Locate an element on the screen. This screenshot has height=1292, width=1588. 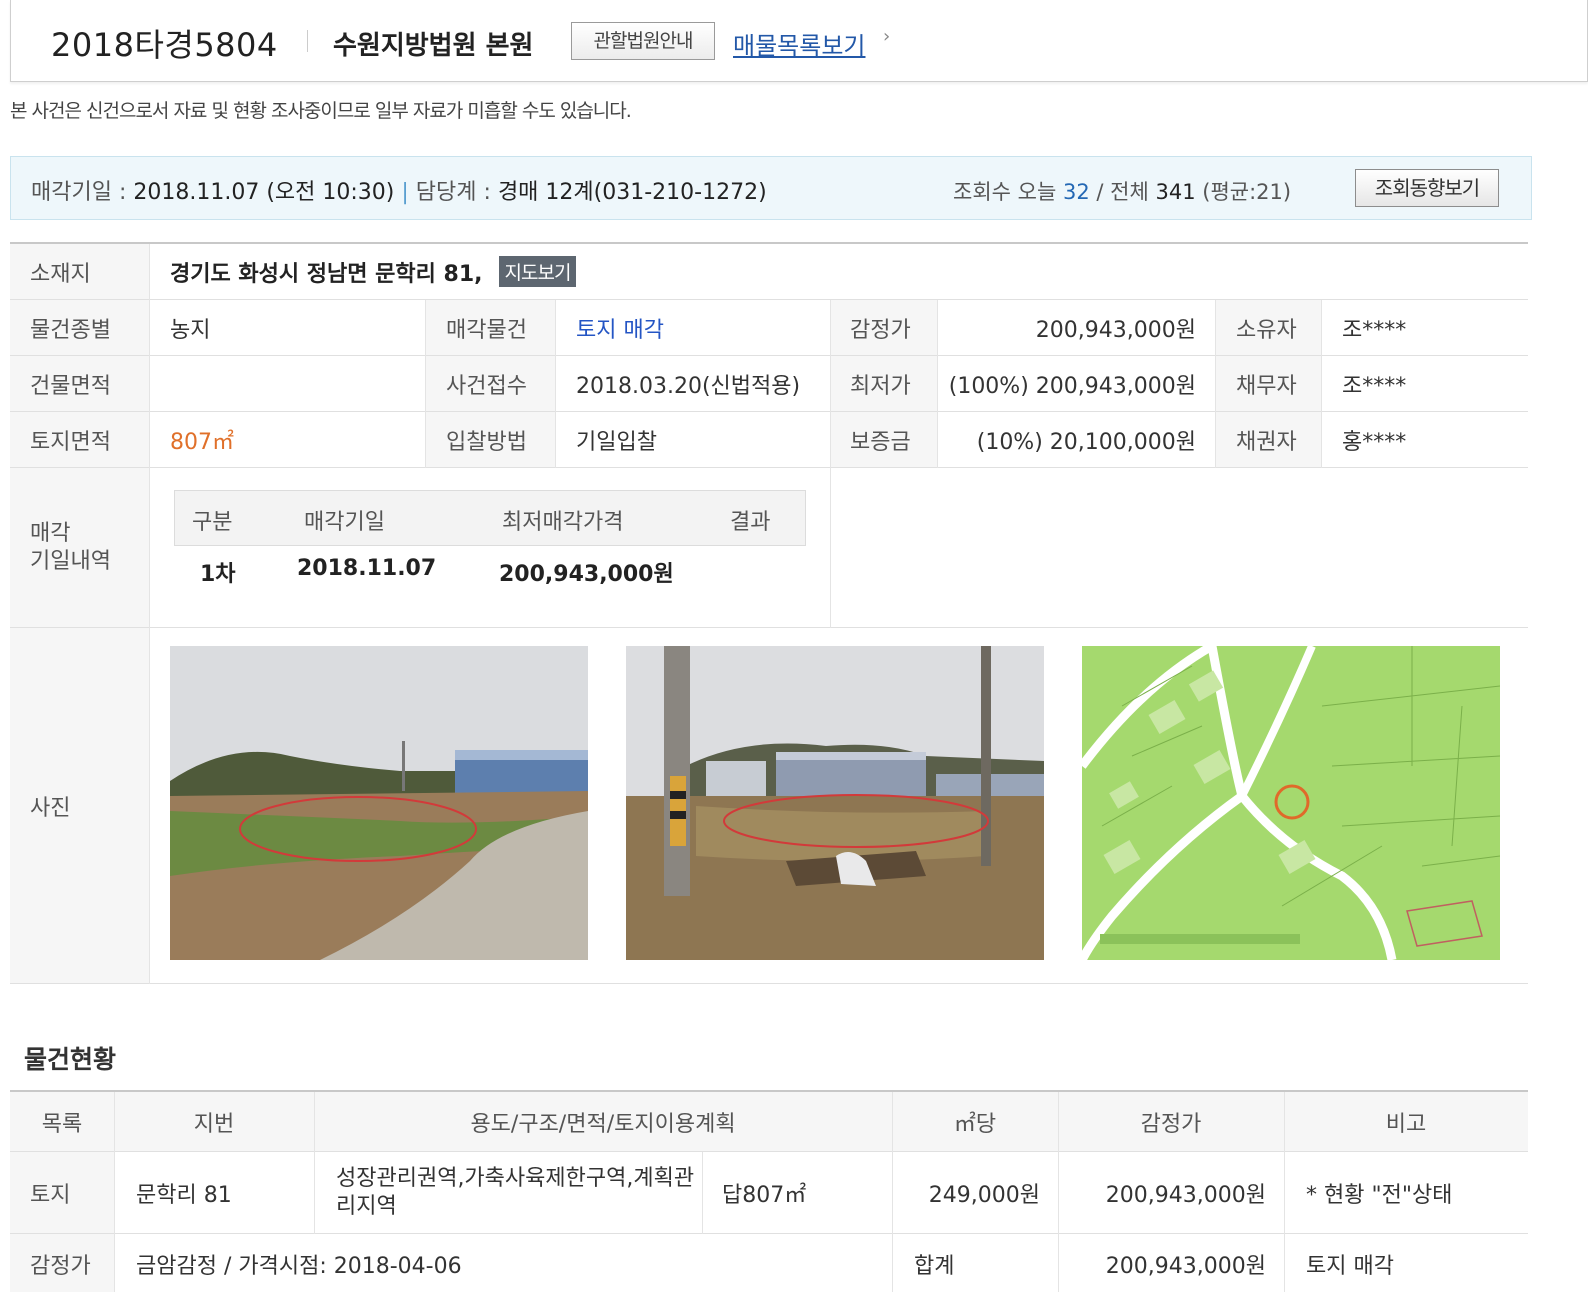
cadastral-map is located at coordinates (1291, 803).